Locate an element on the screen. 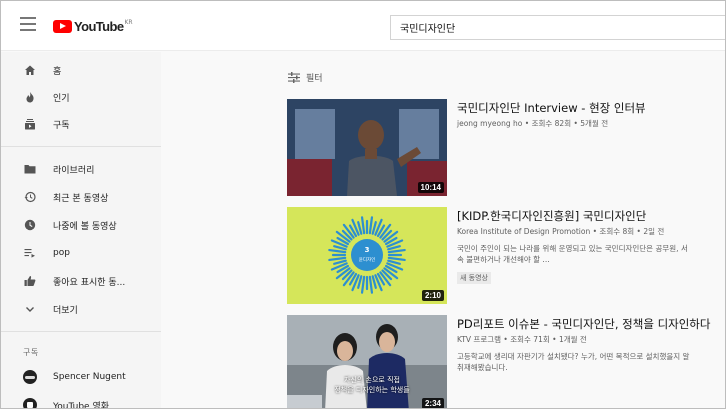 Image resolution: width=726 pixels, height=409 pixels. folder-icon is located at coordinates (30, 169).